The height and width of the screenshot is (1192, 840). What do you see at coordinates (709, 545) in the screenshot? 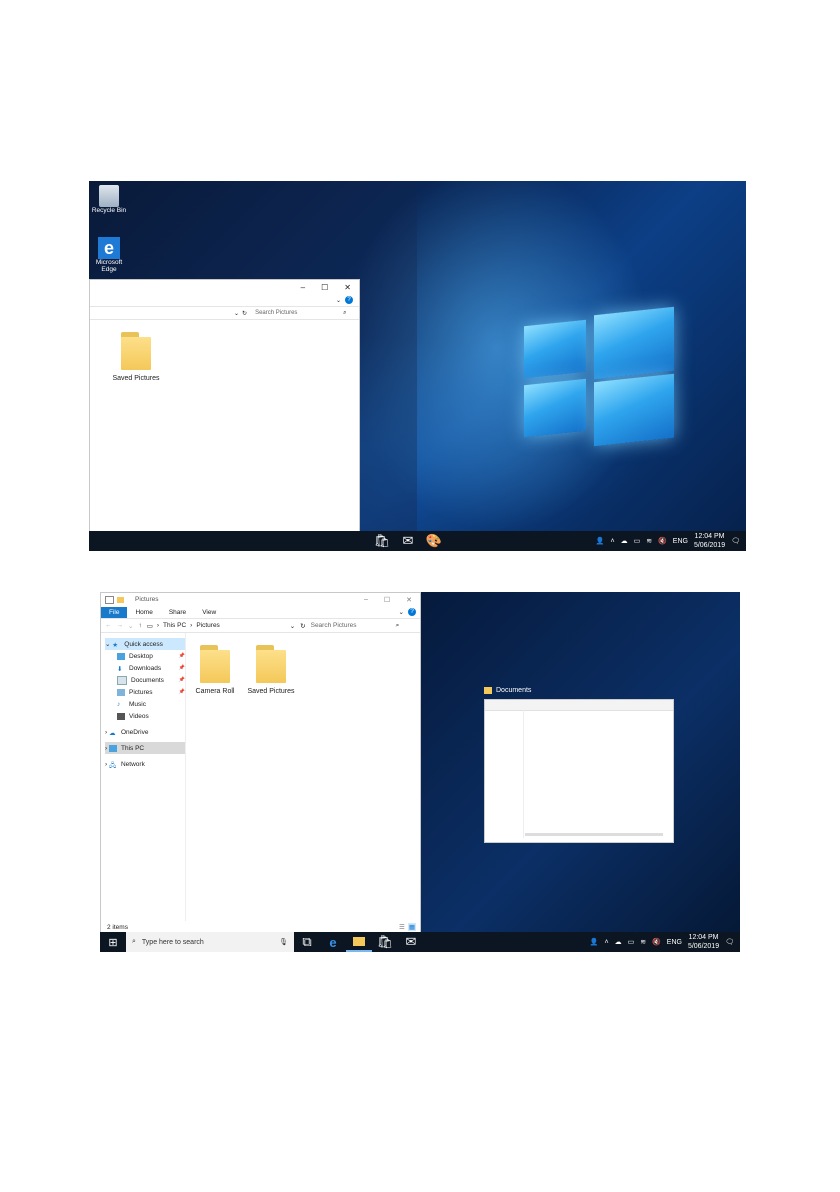
I see `clock-date: 5/06/2019` at bounding box center [709, 545].